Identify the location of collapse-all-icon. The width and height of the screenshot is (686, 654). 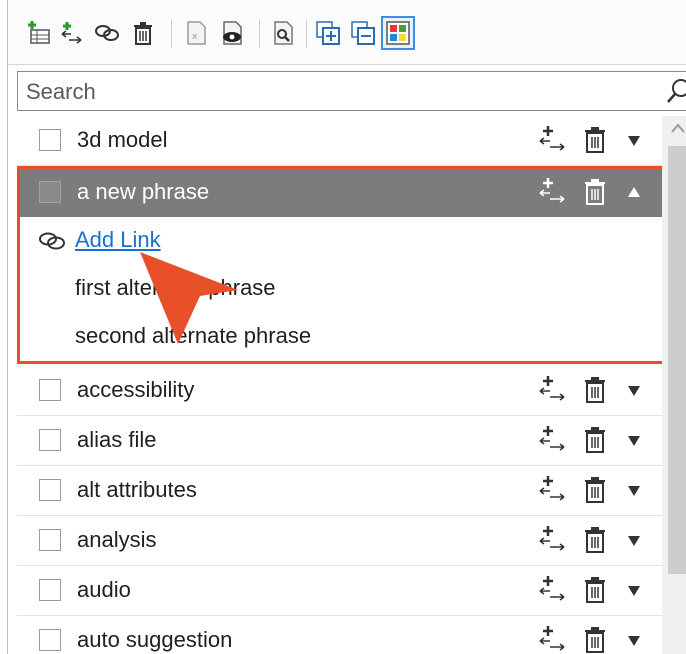
(363, 33).